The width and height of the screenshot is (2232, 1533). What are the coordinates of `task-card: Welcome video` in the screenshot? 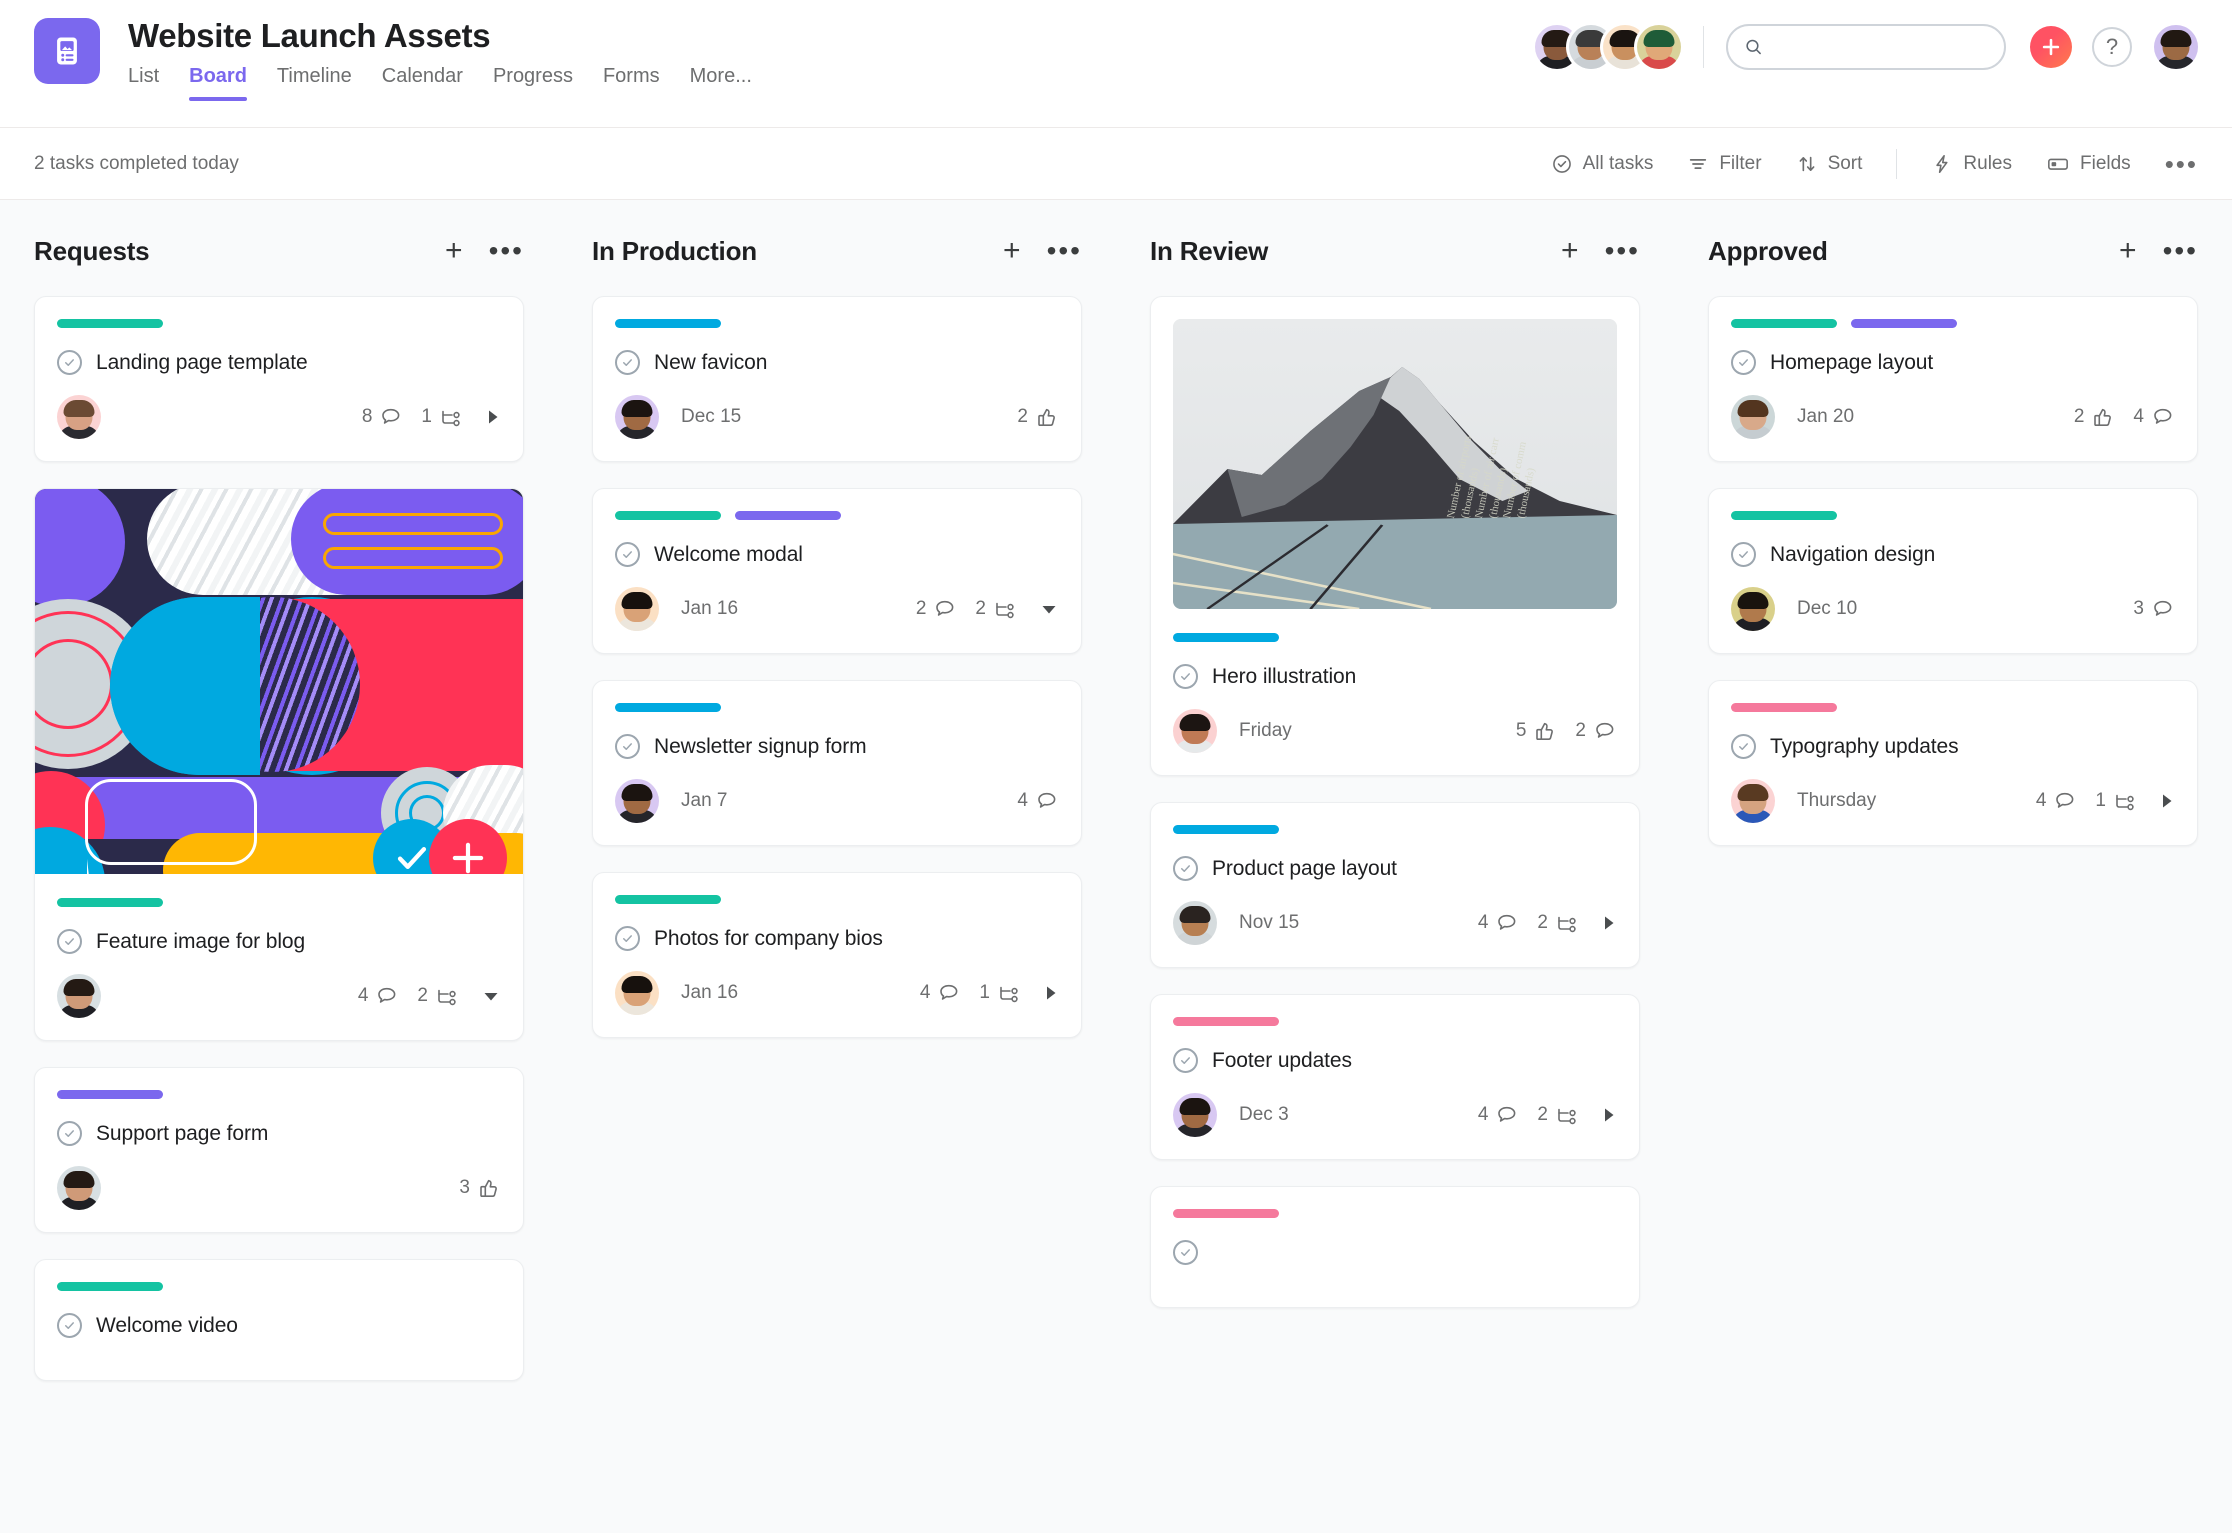 It's located at (279, 1320).